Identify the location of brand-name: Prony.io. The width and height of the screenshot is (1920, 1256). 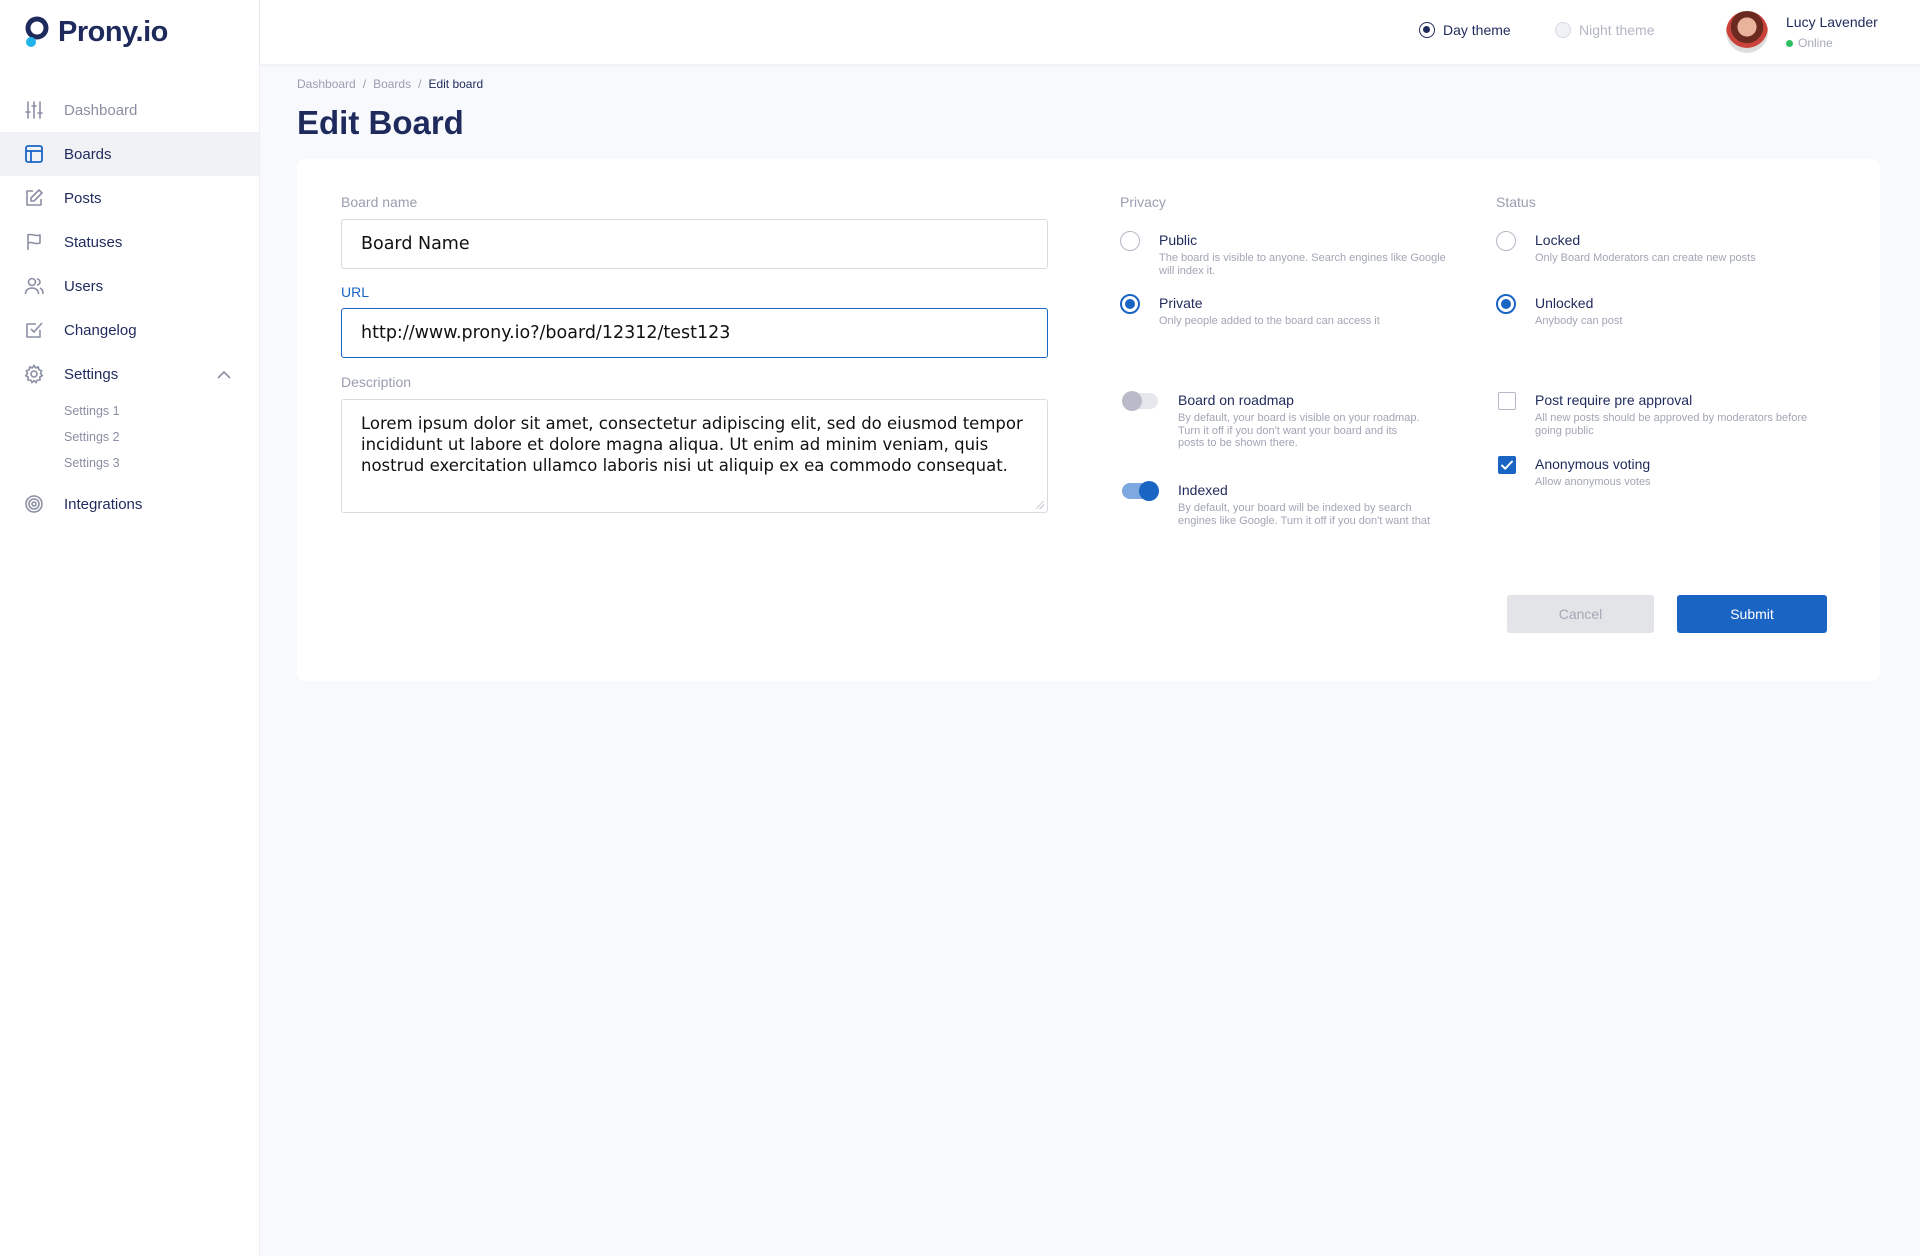
(113, 31).